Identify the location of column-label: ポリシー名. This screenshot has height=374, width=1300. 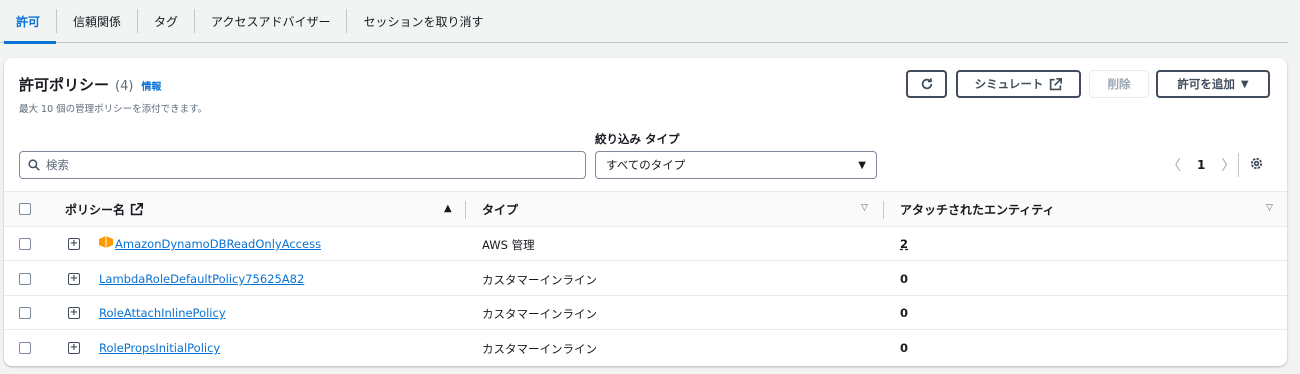
(95, 210).